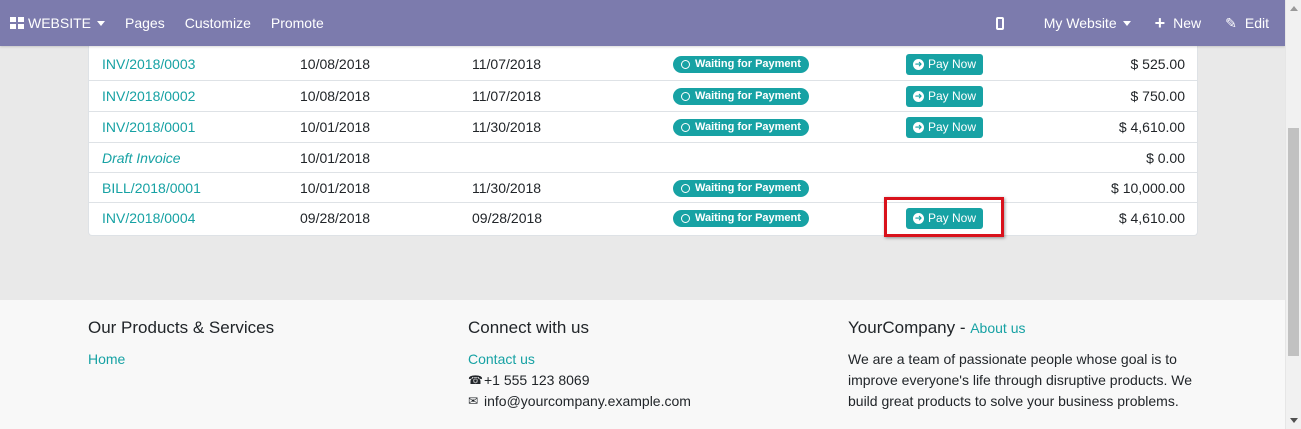 The height and width of the screenshot is (429, 1301). I want to click on invoice-link: Draft Invoice, so click(141, 158).